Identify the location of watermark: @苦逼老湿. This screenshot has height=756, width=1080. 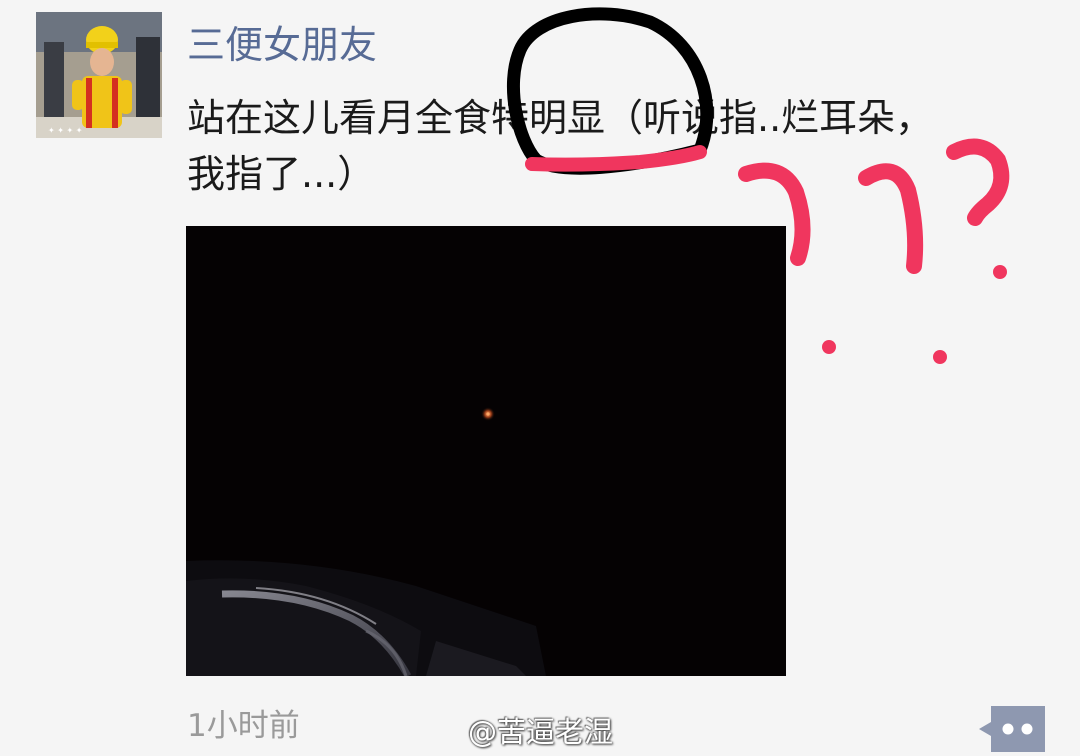
(541, 732).